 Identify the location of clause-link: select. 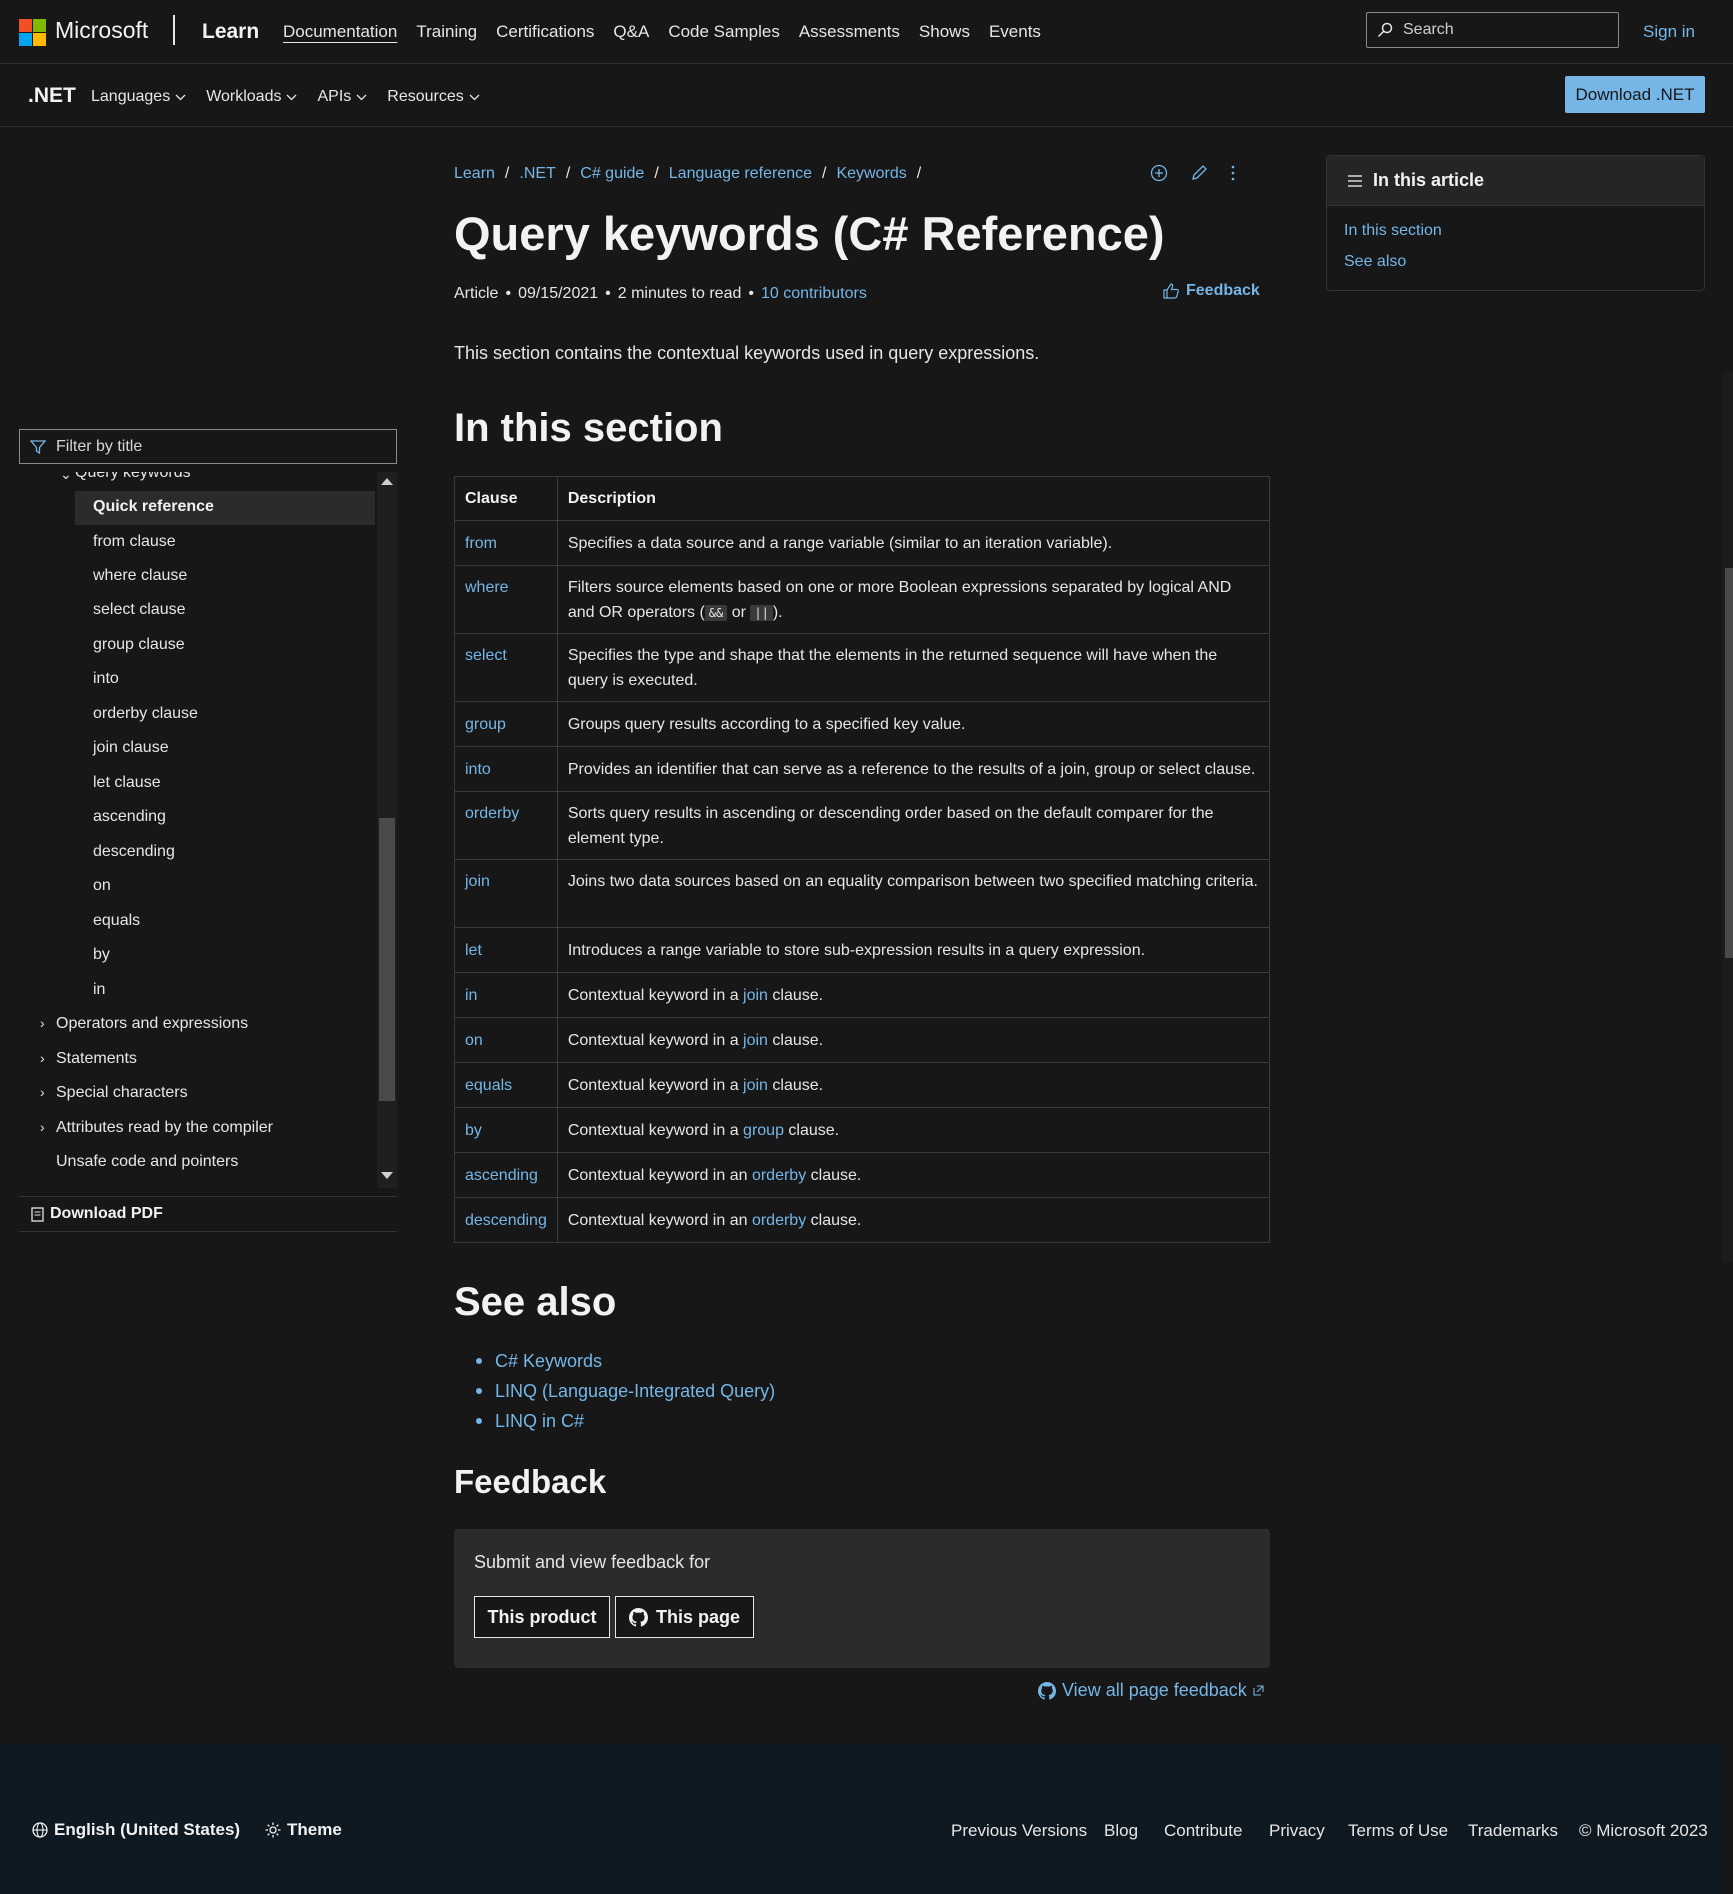
(506, 667).